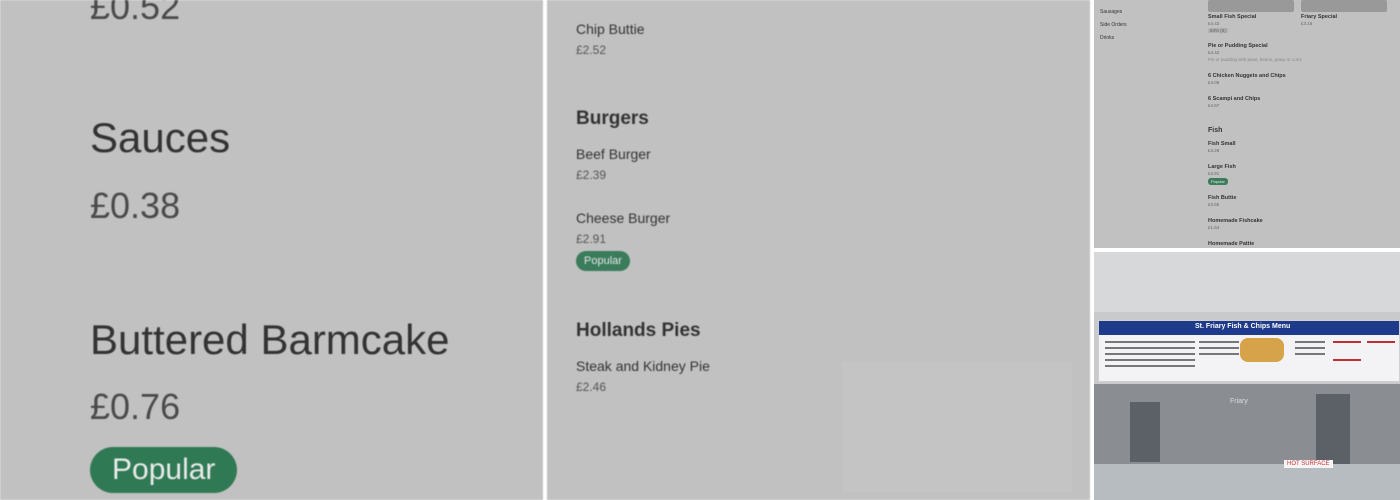  Describe the element at coordinates (1214, 173) in the screenshot. I see `fish-item-price: £3.91` at that location.